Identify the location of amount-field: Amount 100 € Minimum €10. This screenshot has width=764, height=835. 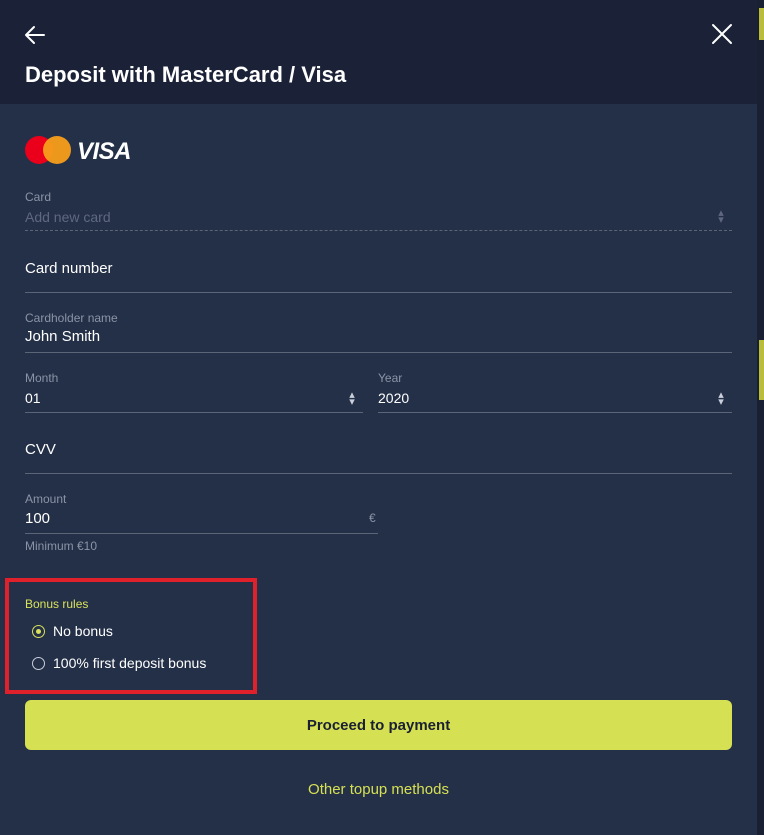
(201, 524).